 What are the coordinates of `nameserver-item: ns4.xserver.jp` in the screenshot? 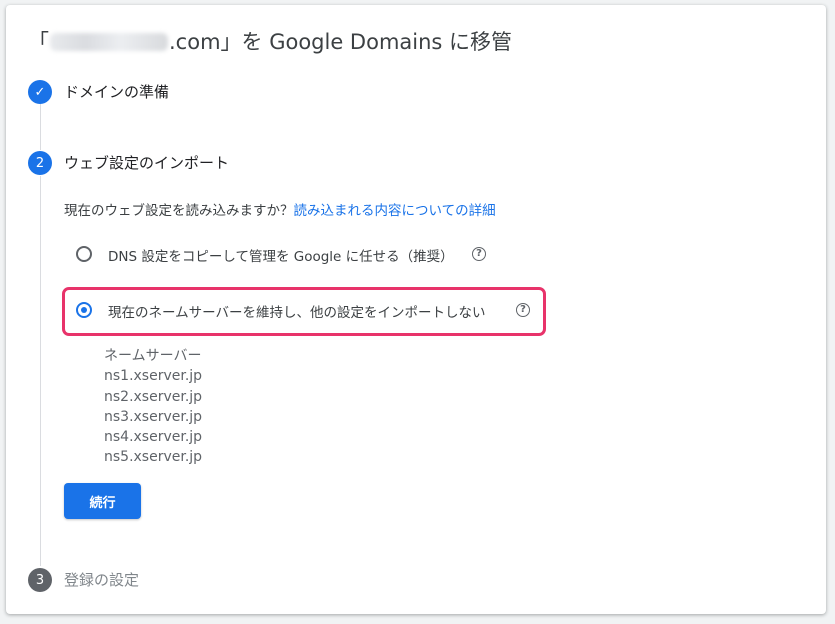 It's located at (153, 437).